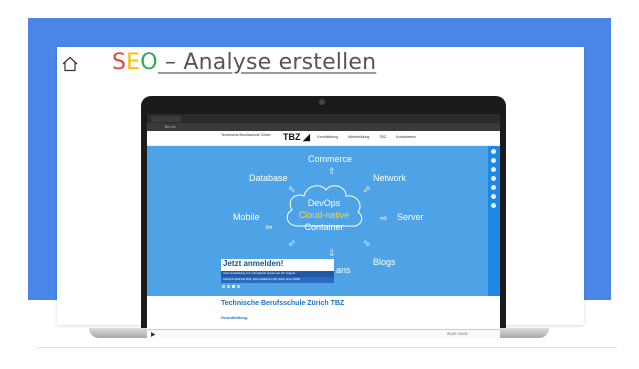 The height and width of the screenshot is (369, 639). I want to click on nav-item-grundbildung: Grundbildung, so click(327, 137).